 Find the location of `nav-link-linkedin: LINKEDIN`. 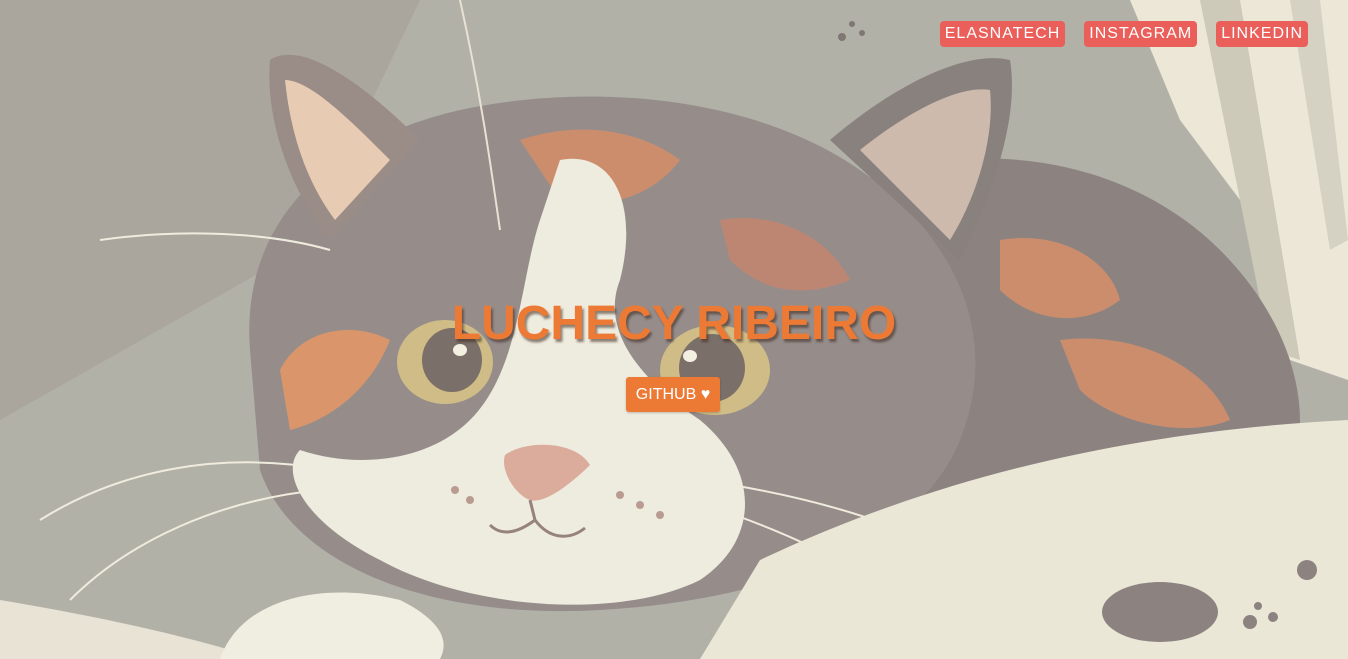

nav-link-linkedin: LINKEDIN is located at coordinates (1262, 34).